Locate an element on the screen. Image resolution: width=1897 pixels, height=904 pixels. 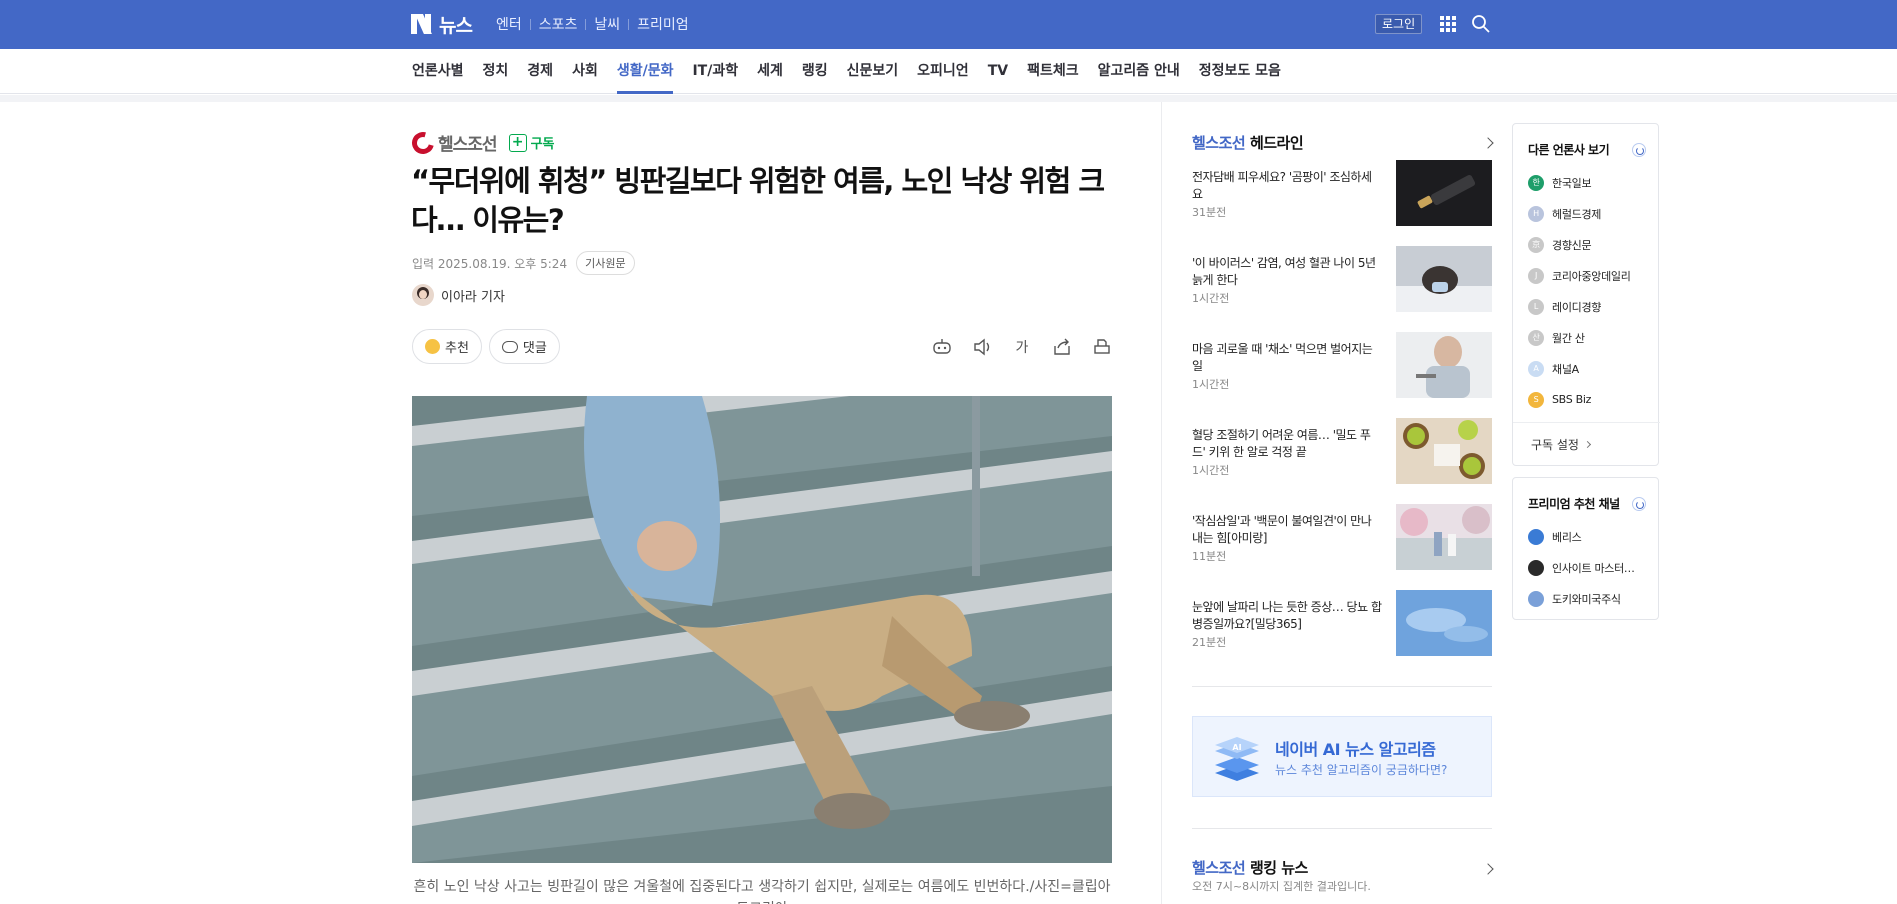
plus-icon: + is located at coordinates (517, 142).